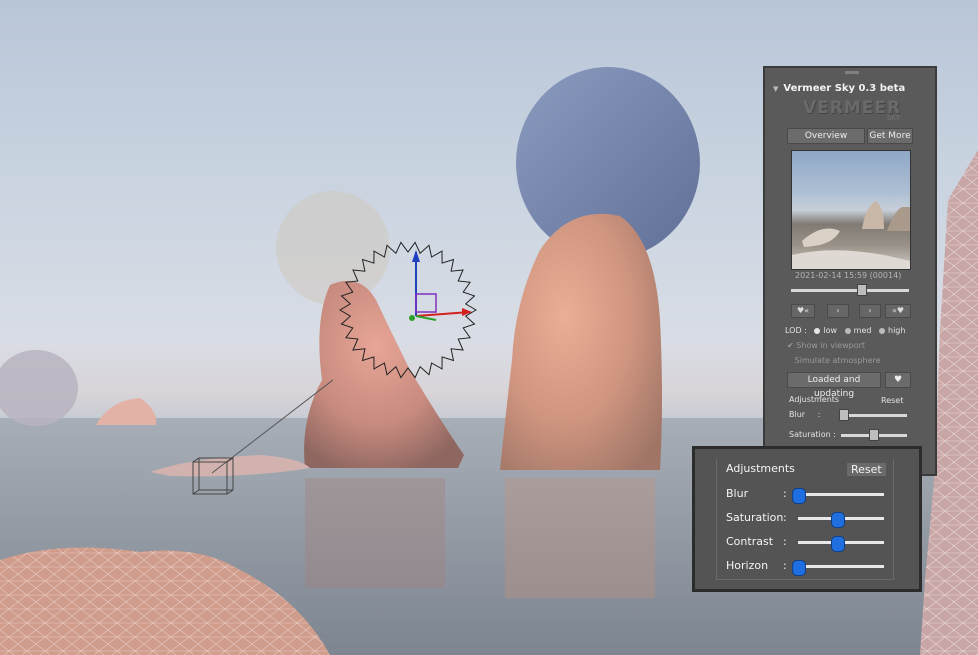  I want to click on horizon-label: Horizon, so click(747, 565).